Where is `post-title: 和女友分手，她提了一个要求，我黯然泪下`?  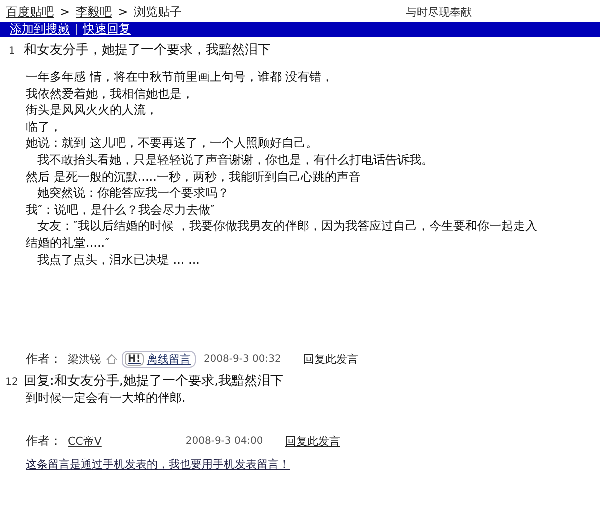
post-title: 和女友分手，她提了一个要求，我黯然泪下 is located at coordinates (147, 50).